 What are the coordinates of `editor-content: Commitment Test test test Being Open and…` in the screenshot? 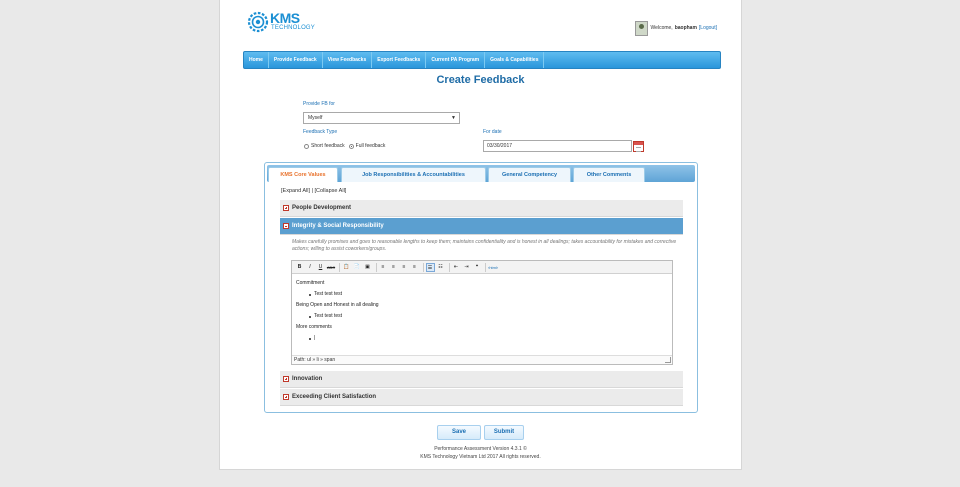 It's located at (337, 311).